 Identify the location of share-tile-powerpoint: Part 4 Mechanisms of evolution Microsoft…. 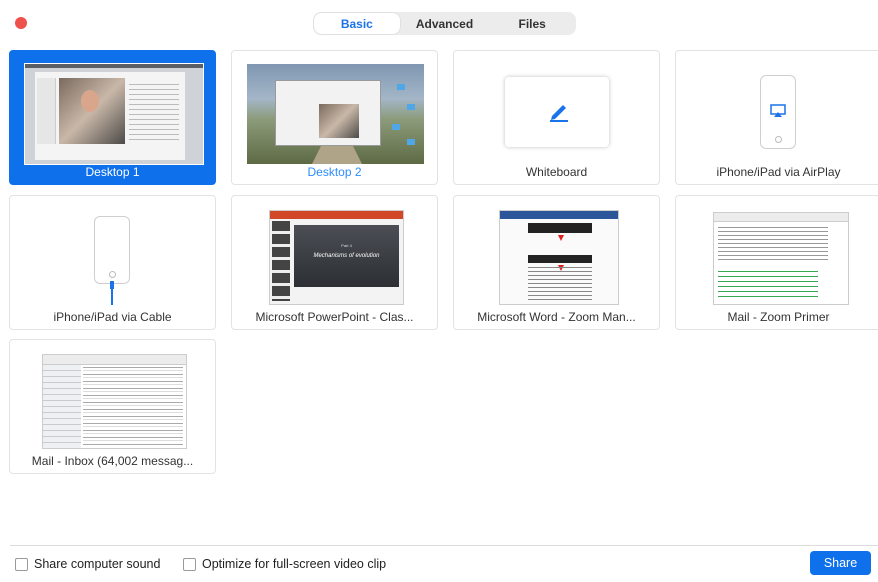
(334, 262).